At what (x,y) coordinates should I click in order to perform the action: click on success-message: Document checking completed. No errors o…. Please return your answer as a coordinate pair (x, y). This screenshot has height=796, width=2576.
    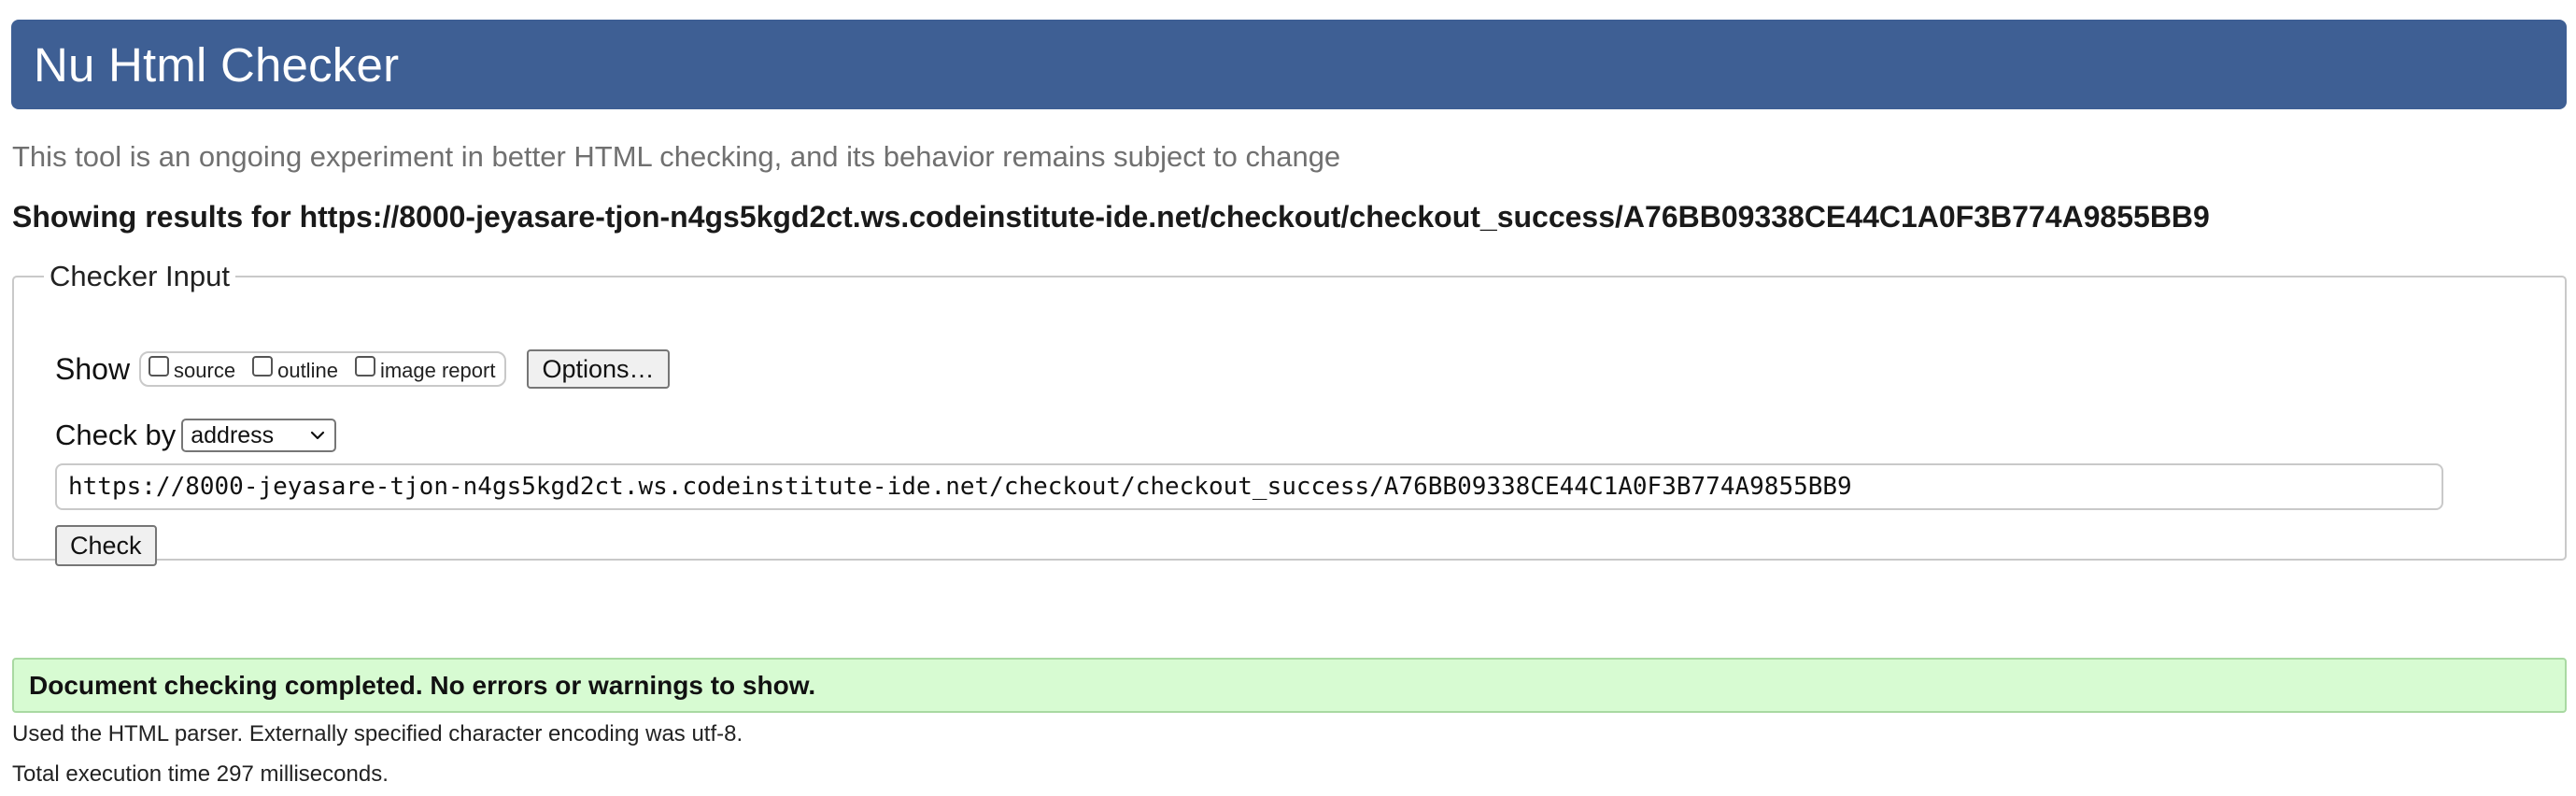
    Looking at the image, I should click on (1289, 686).